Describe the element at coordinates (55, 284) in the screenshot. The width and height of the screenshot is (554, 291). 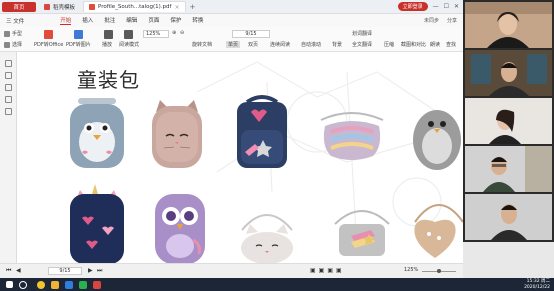
I see `folder-icon` at that location.